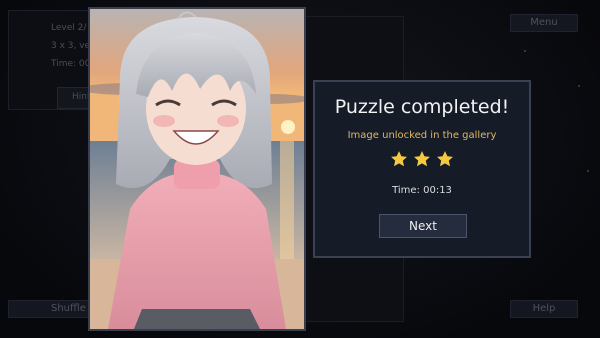  Describe the element at coordinates (544, 309) in the screenshot. I see `help-button: Help` at that location.